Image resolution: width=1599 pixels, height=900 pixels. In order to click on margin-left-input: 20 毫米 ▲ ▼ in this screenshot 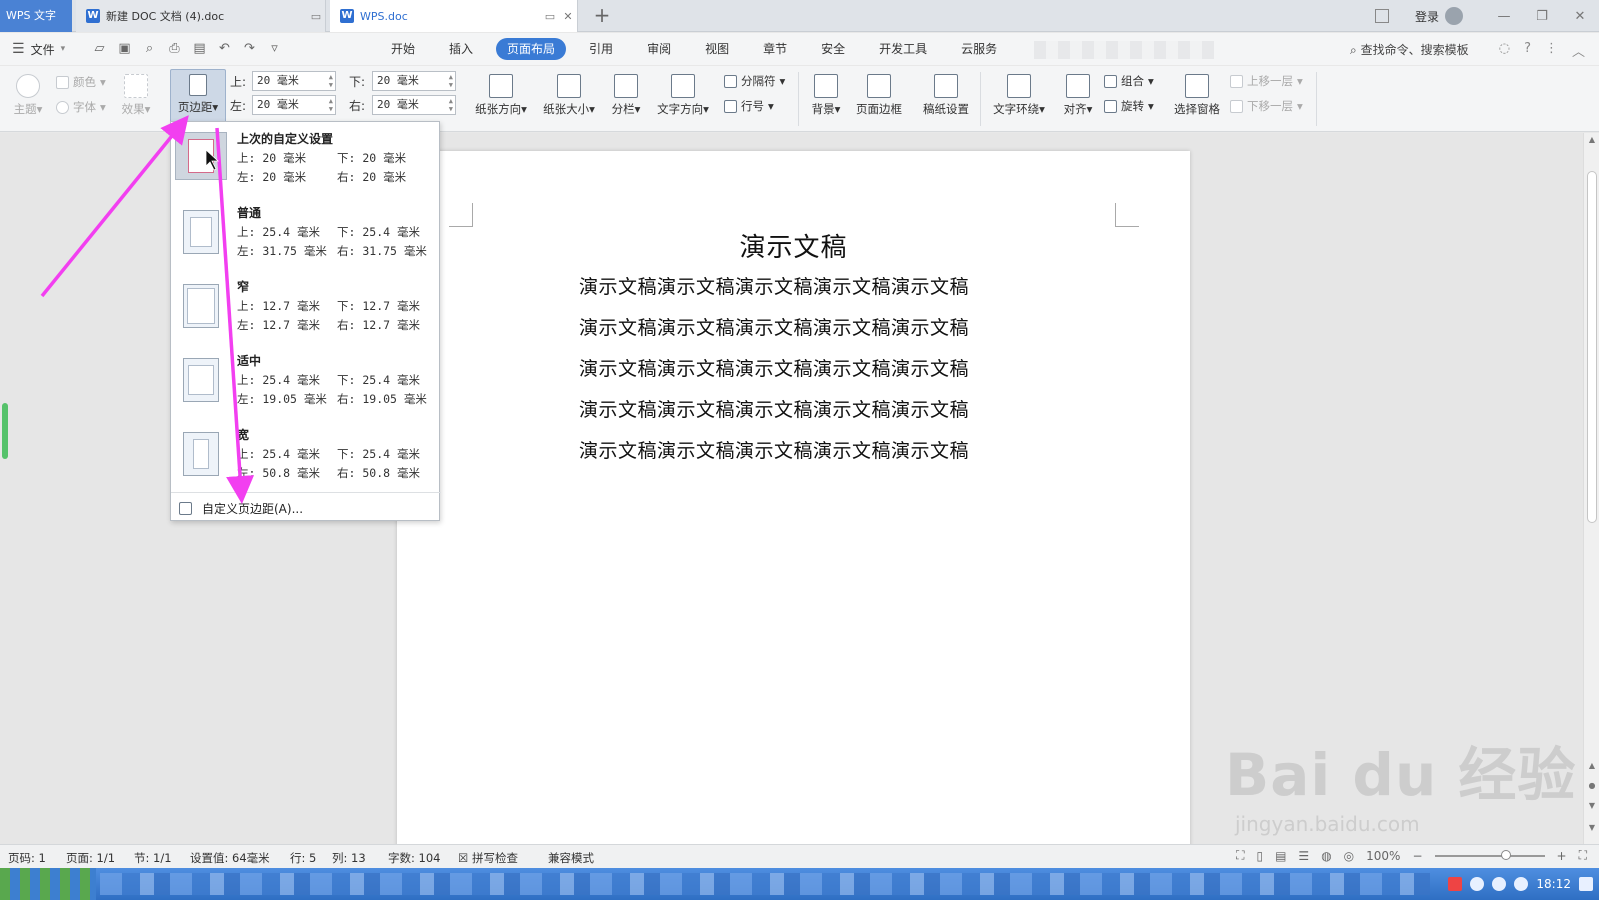, I will do `click(294, 105)`.